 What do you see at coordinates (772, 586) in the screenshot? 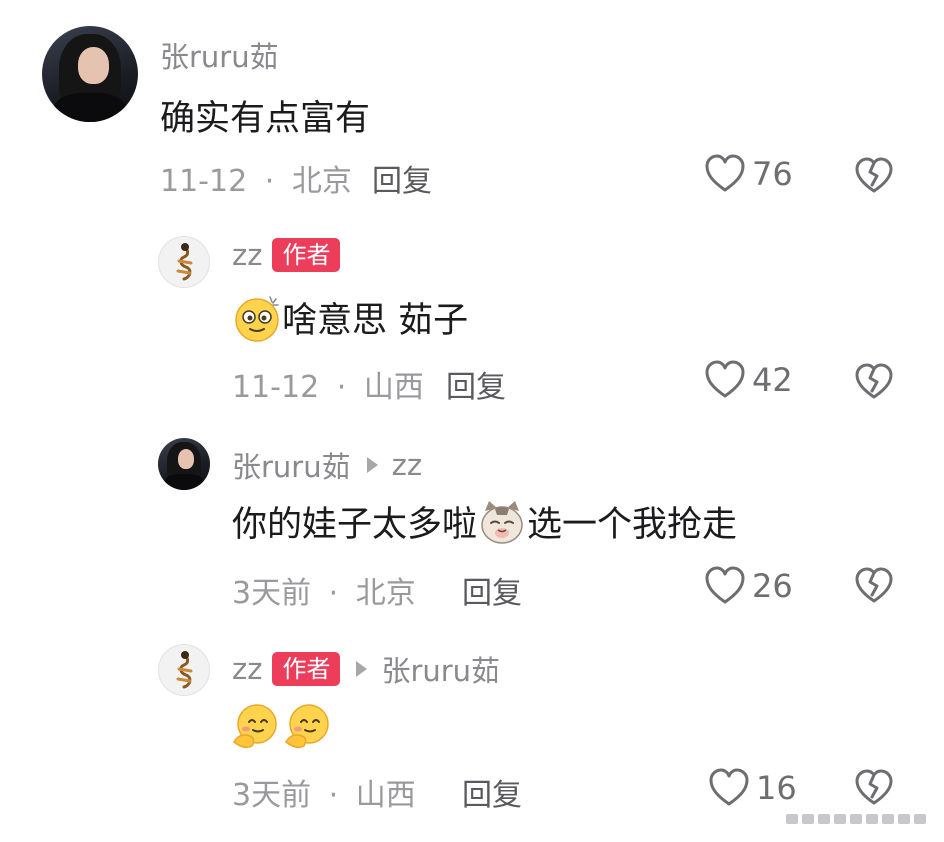
I see `like-count: 26` at bounding box center [772, 586].